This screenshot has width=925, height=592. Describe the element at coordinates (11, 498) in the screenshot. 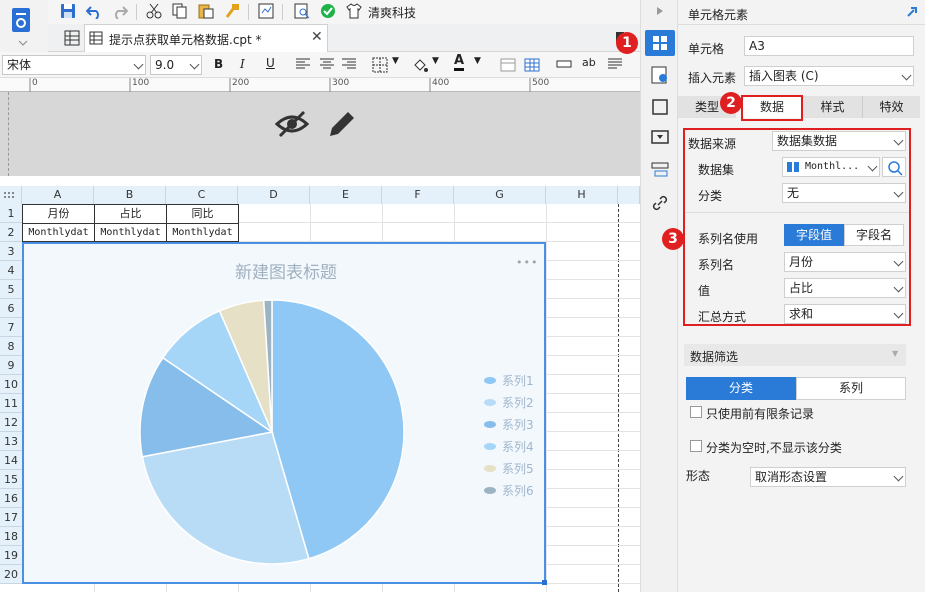

I see `row-header: 16` at that location.